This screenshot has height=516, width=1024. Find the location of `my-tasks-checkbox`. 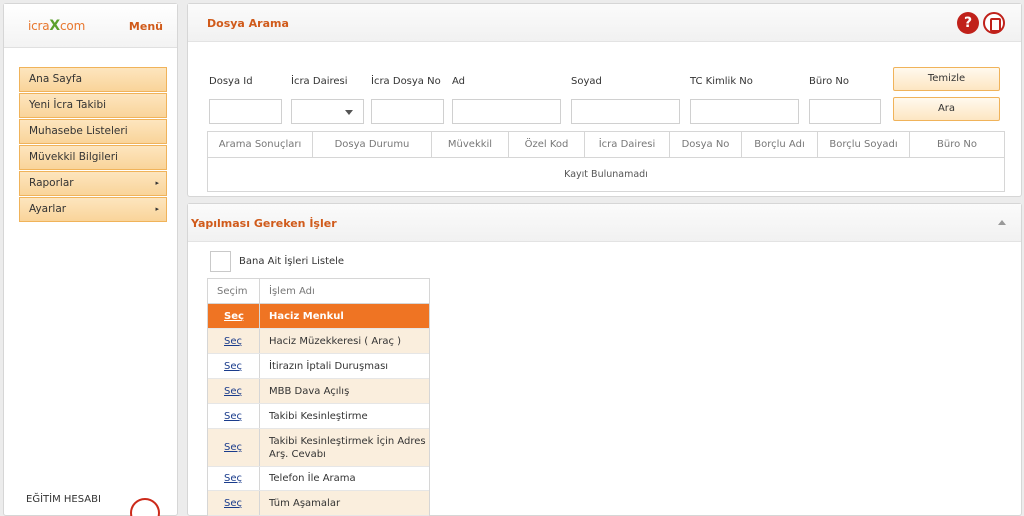

my-tasks-checkbox is located at coordinates (220, 261).